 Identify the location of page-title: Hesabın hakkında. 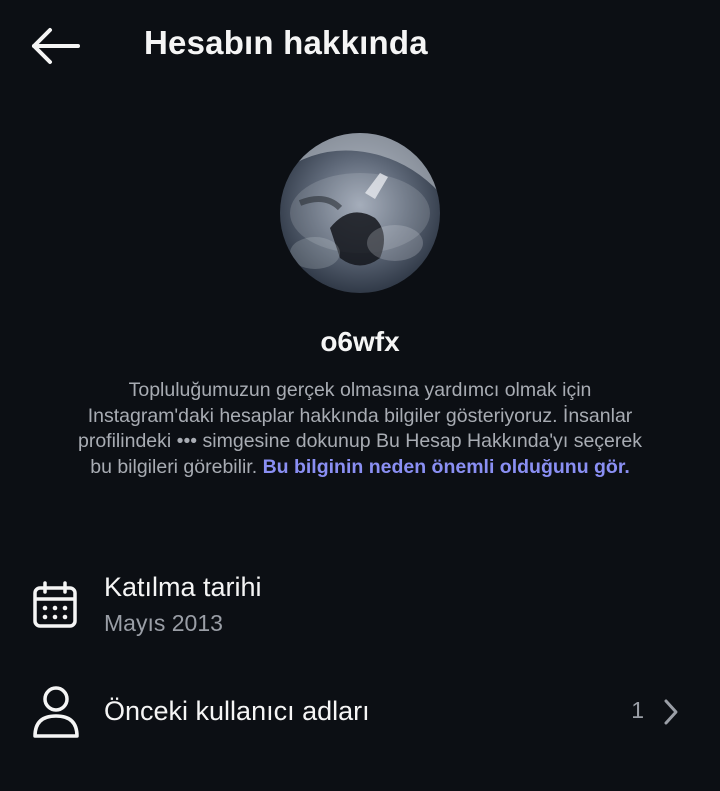
(286, 42).